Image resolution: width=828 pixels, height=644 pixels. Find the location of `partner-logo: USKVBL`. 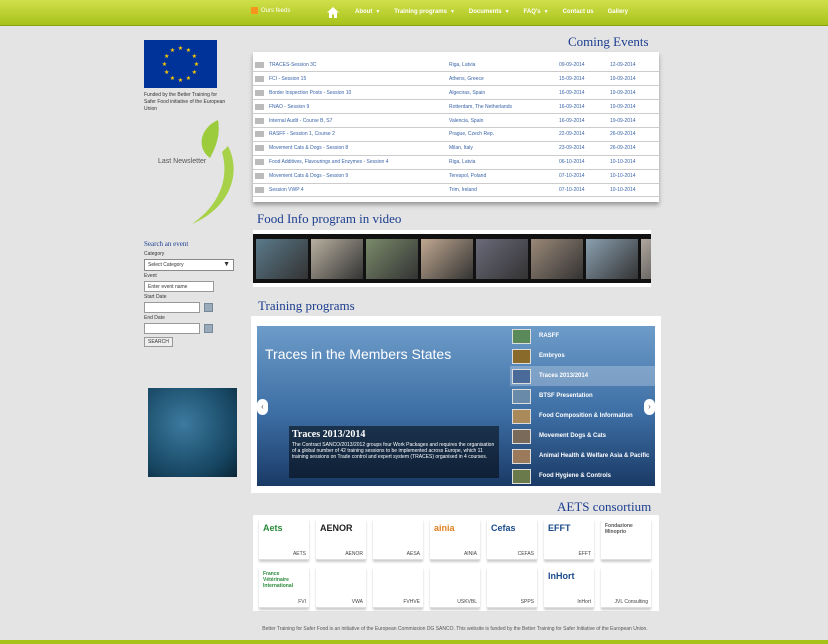

partner-logo: USKVBL is located at coordinates (455, 587).